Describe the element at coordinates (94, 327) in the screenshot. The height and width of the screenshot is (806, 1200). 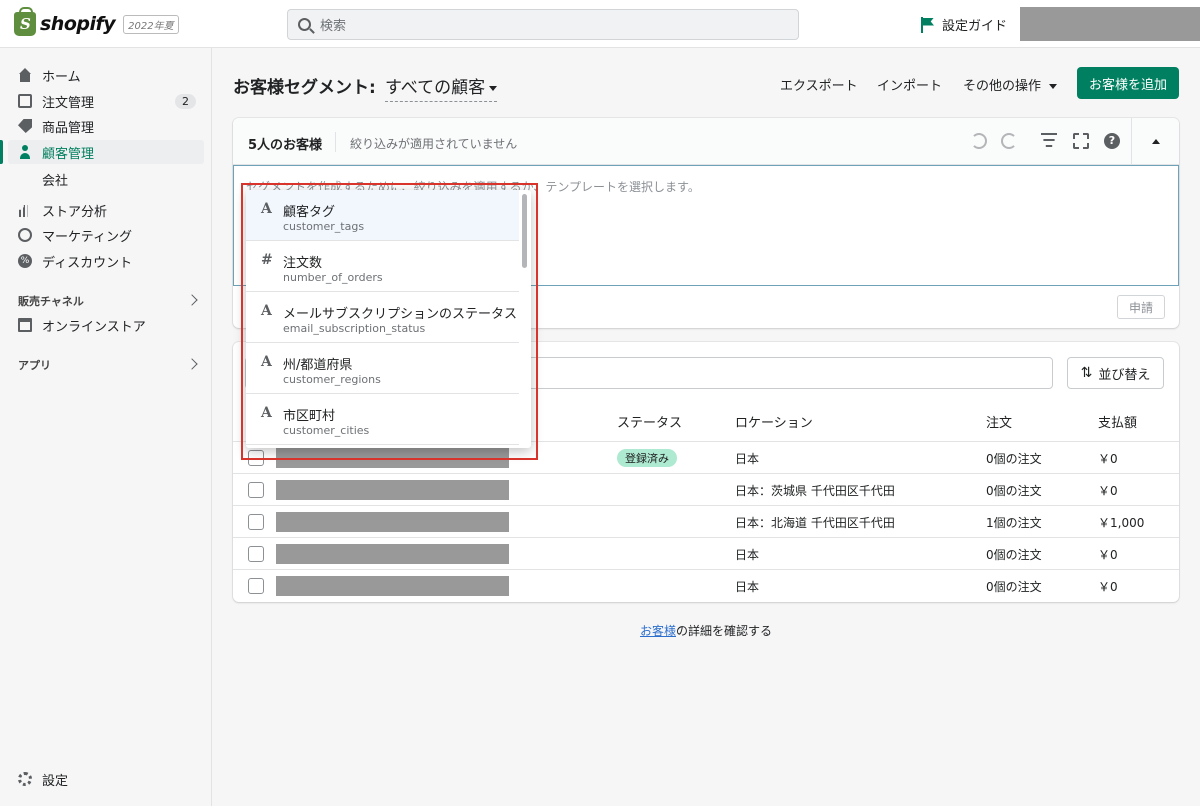
I see `sidebar-item-label: オンラインストア` at that location.